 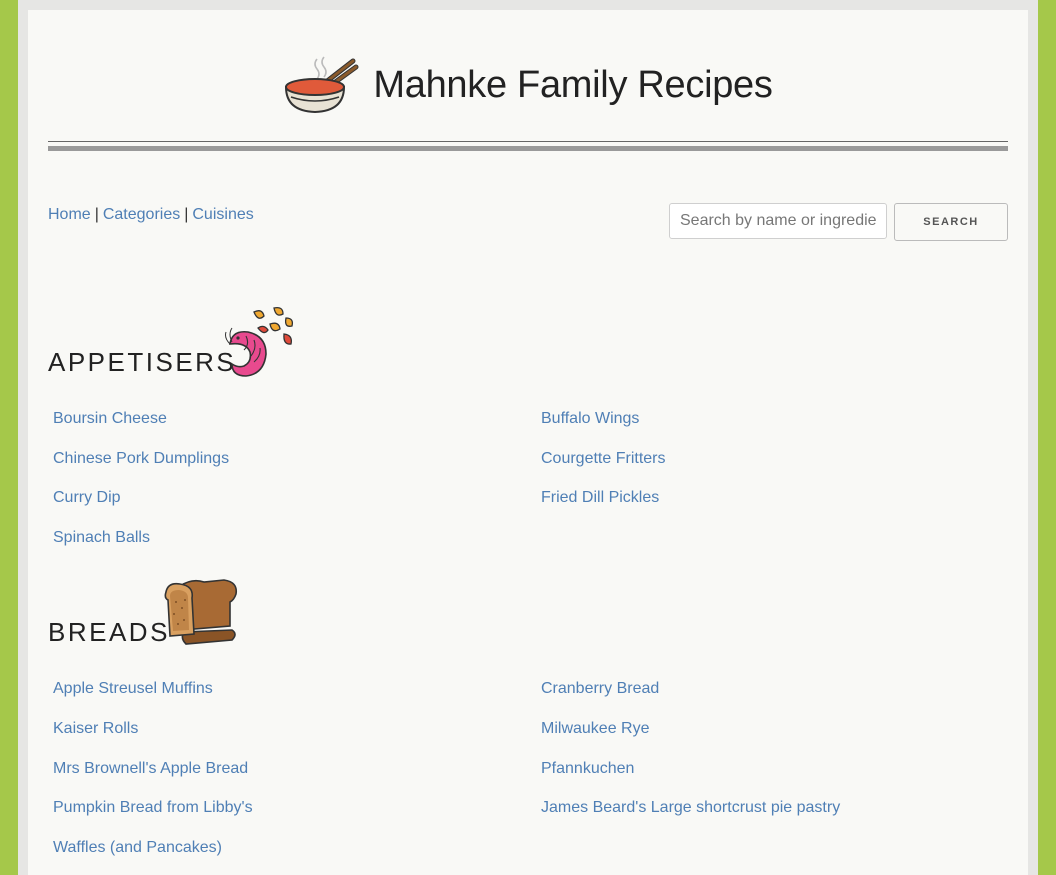 I want to click on site-header: Mahnke Family Recipes, so click(x=528, y=85).